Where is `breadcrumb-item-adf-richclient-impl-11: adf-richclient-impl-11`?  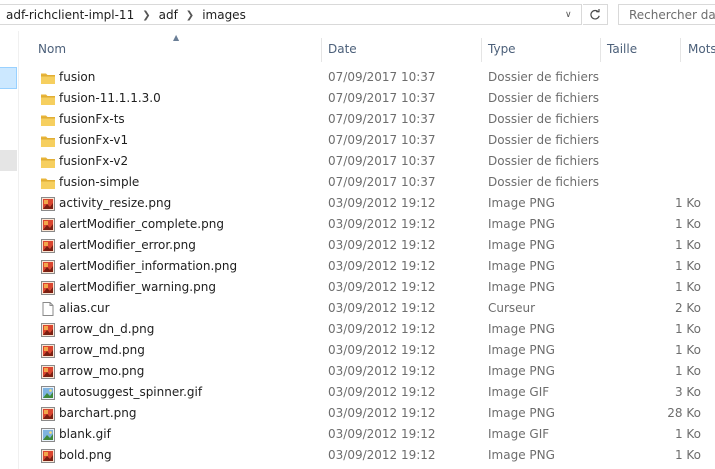
breadcrumb-item-adf-richclient-impl-11: adf-richclient-impl-11 is located at coordinates (70, 15).